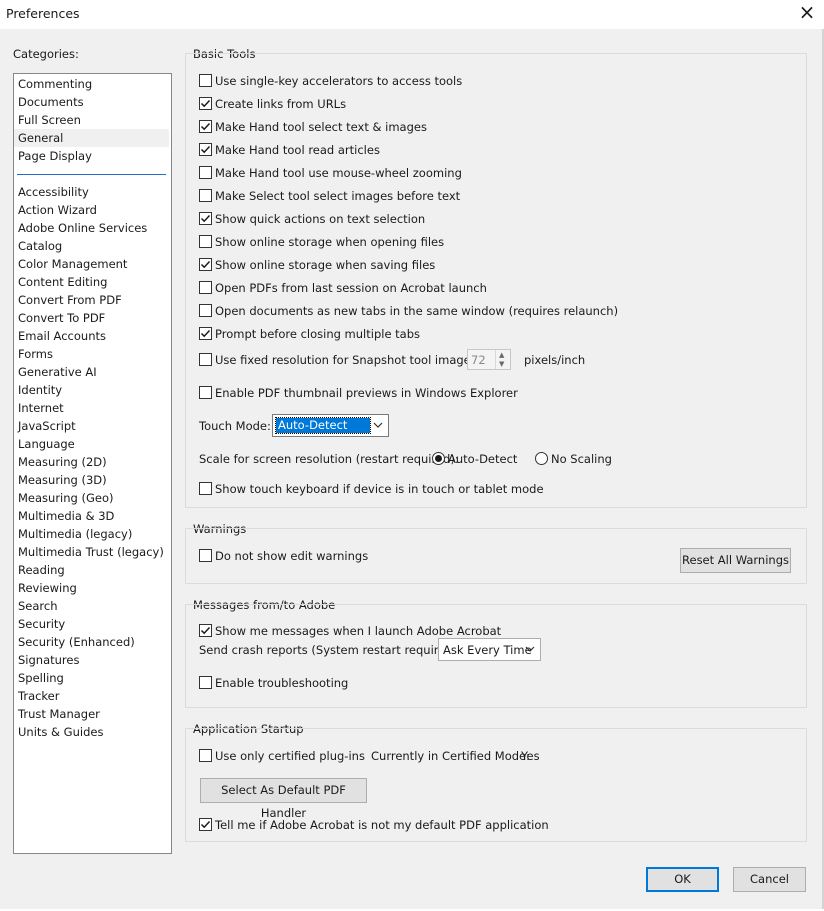 The width and height of the screenshot is (824, 911). Describe the element at coordinates (530, 756) in the screenshot. I see `certified-mode-value: Yes` at that location.